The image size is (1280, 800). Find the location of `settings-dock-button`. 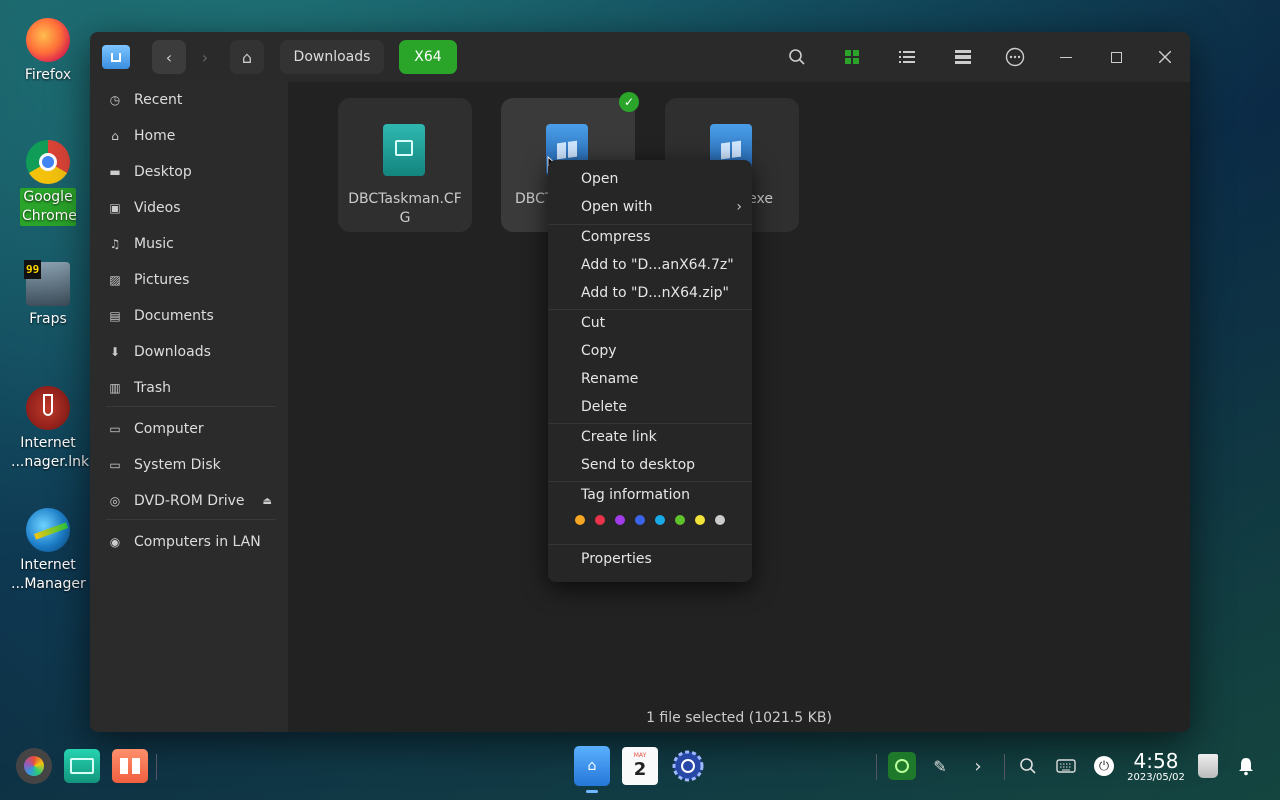

settings-dock-button is located at coordinates (688, 766).